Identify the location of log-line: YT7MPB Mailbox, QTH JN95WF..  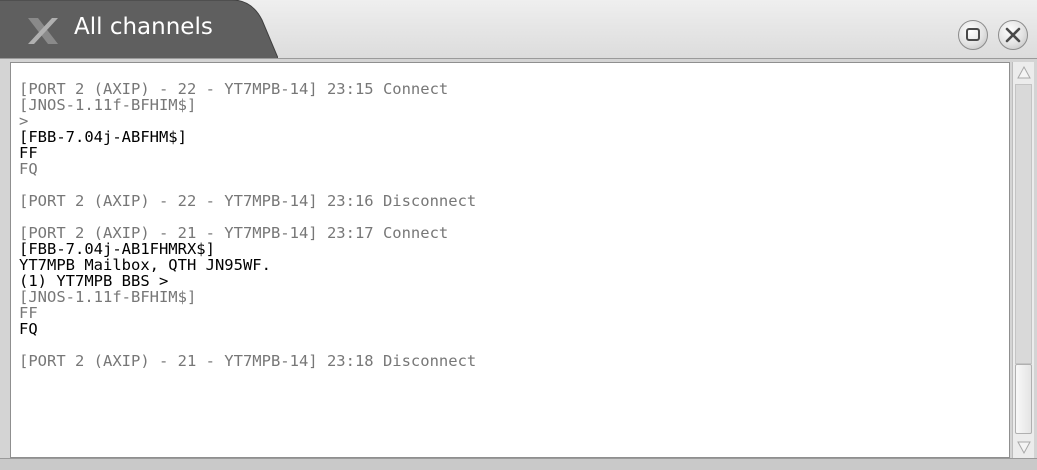
(145, 265).